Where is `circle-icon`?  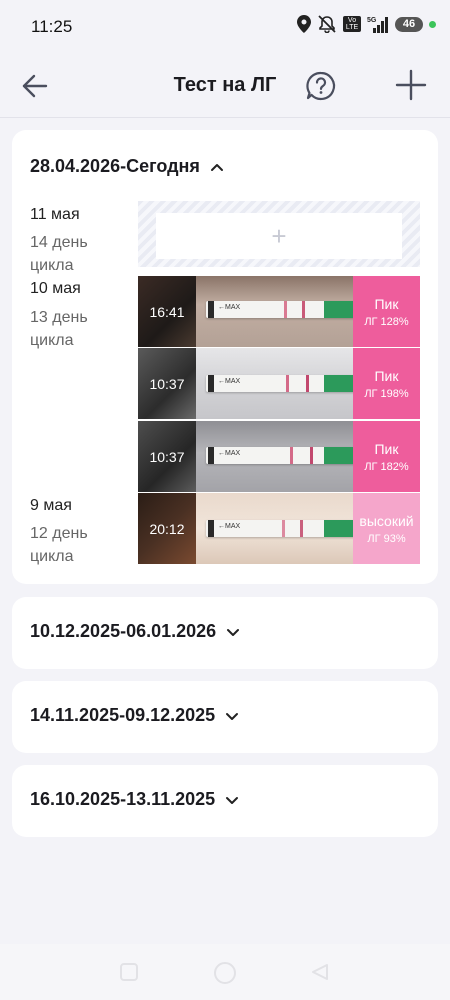 circle-icon is located at coordinates (225, 973).